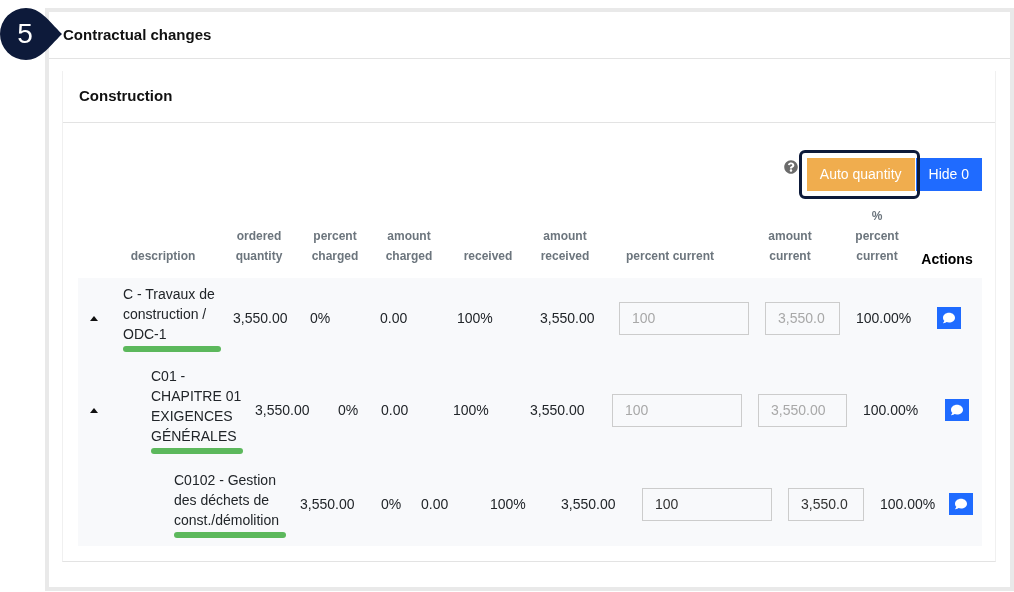  Describe the element at coordinates (335, 246) in the screenshot. I see `column-header: percent charged` at that location.